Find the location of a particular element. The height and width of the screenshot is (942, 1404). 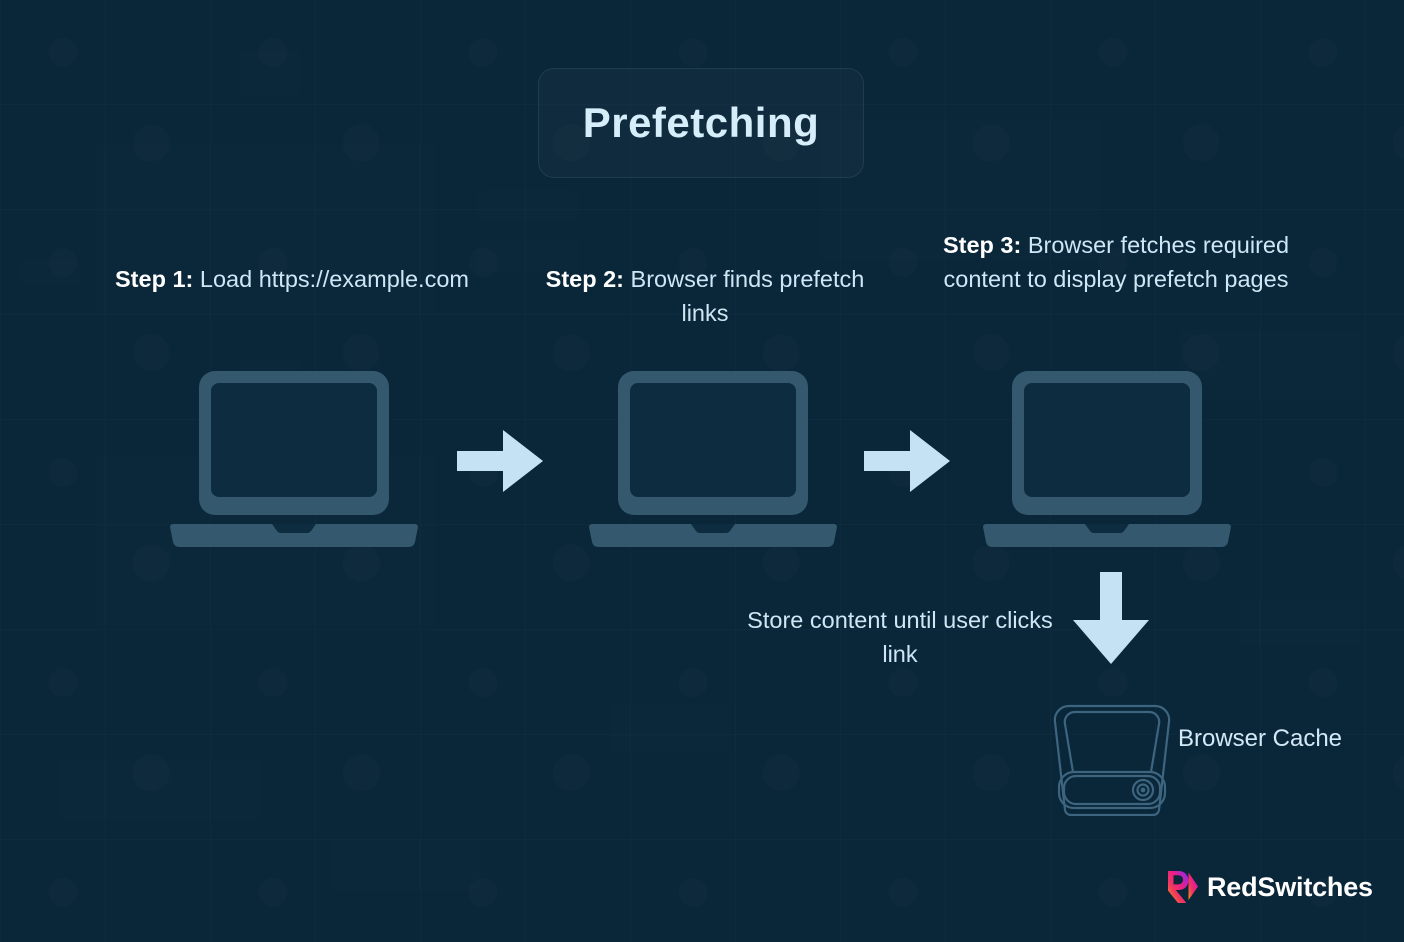

page-title: Prefetching is located at coordinates (701, 122).